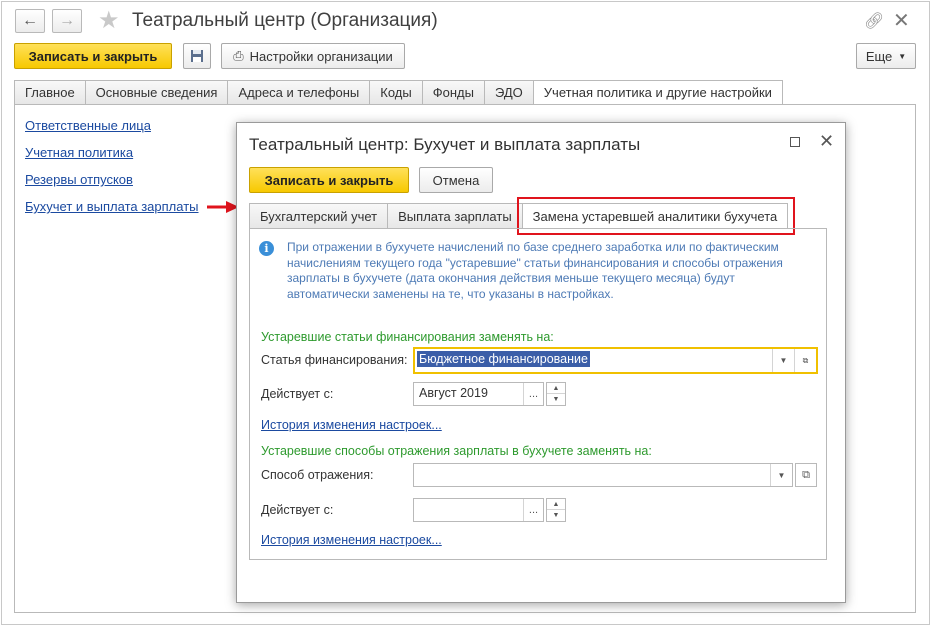 The width and height of the screenshot is (931, 626). What do you see at coordinates (503, 359) in the screenshot?
I see `financing-article-value: Бюджетное финансирование` at bounding box center [503, 359].